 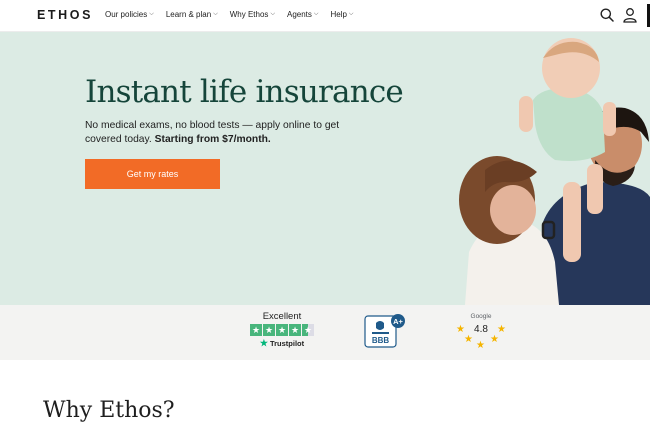 What do you see at coordinates (380, 325) in the screenshot?
I see `bbb-torch-icon` at bounding box center [380, 325].